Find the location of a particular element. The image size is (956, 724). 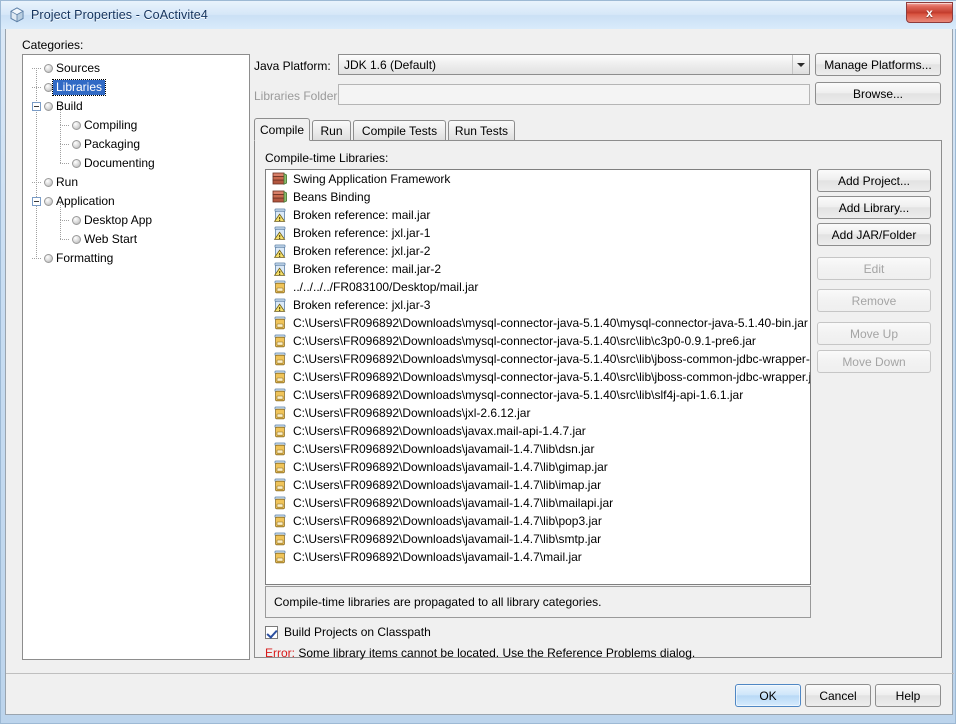

sidebar-item-packaging: Packaging is located at coordinates (136, 144).